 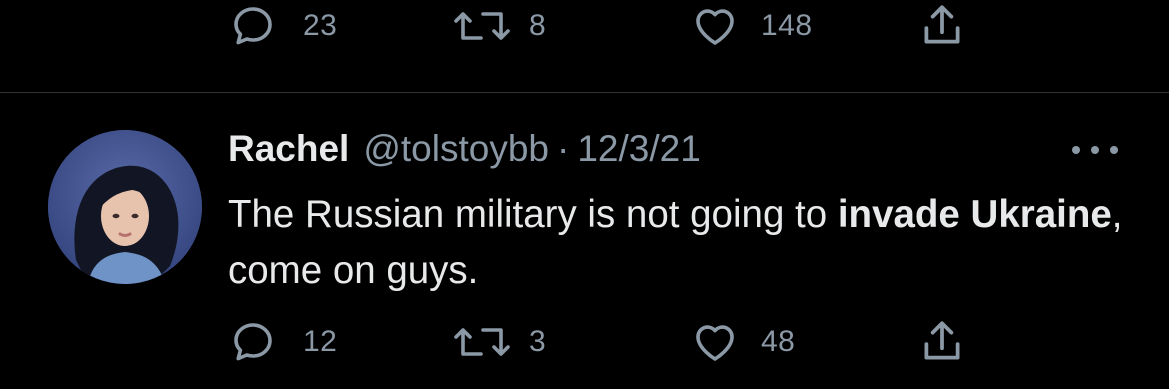 I want to click on avatar, so click(x=125, y=207).